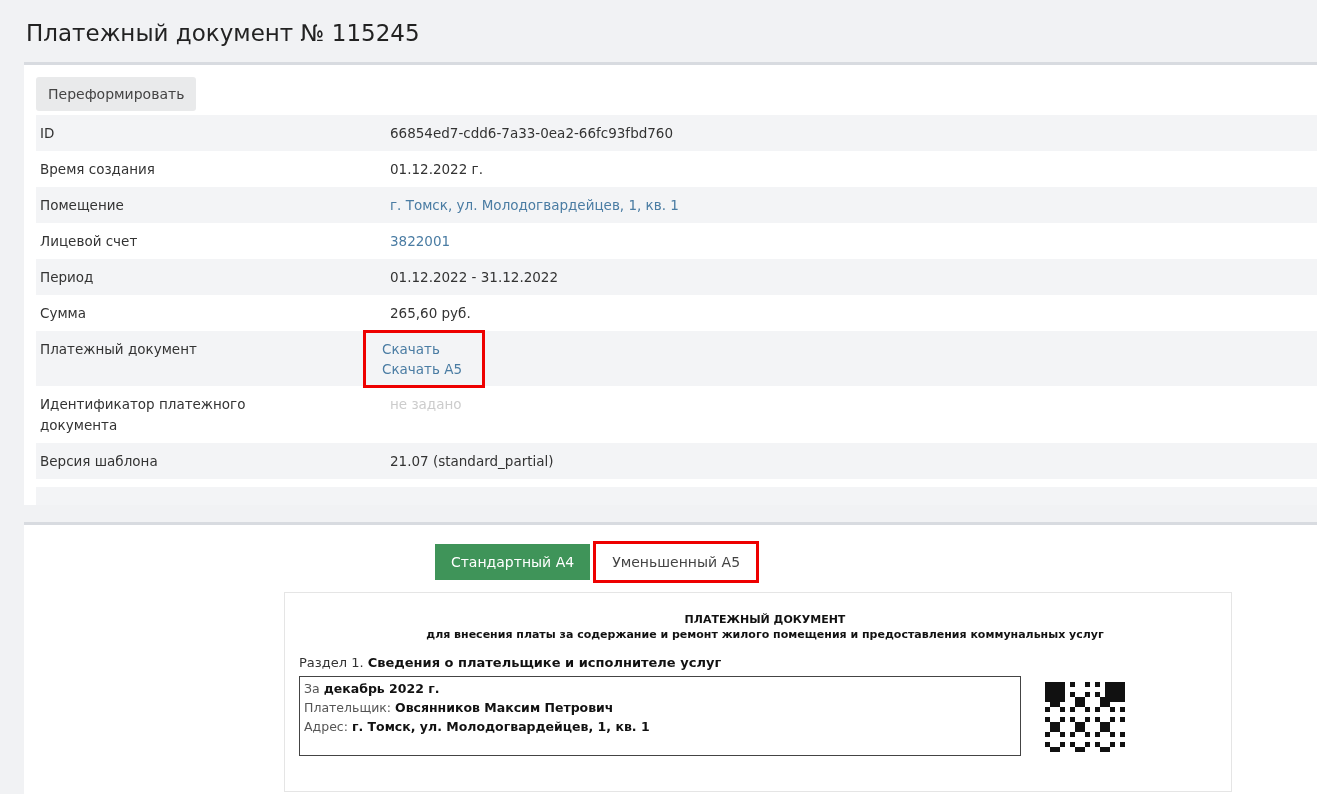 The image size is (1317, 794). What do you see at coordinates (420, 241) in the screenshot?
I see `link: 3822001` at bounding box center [420, 241].